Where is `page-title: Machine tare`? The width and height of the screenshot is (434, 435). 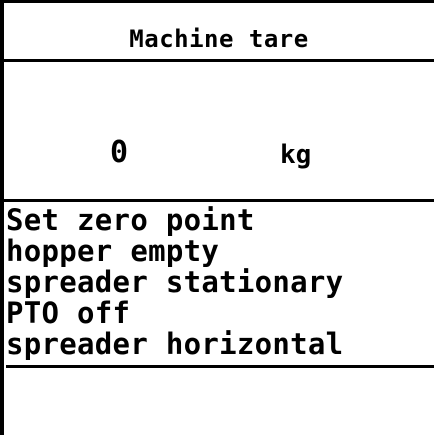 page-title: Machine tare is located at coordinates (219, 39).